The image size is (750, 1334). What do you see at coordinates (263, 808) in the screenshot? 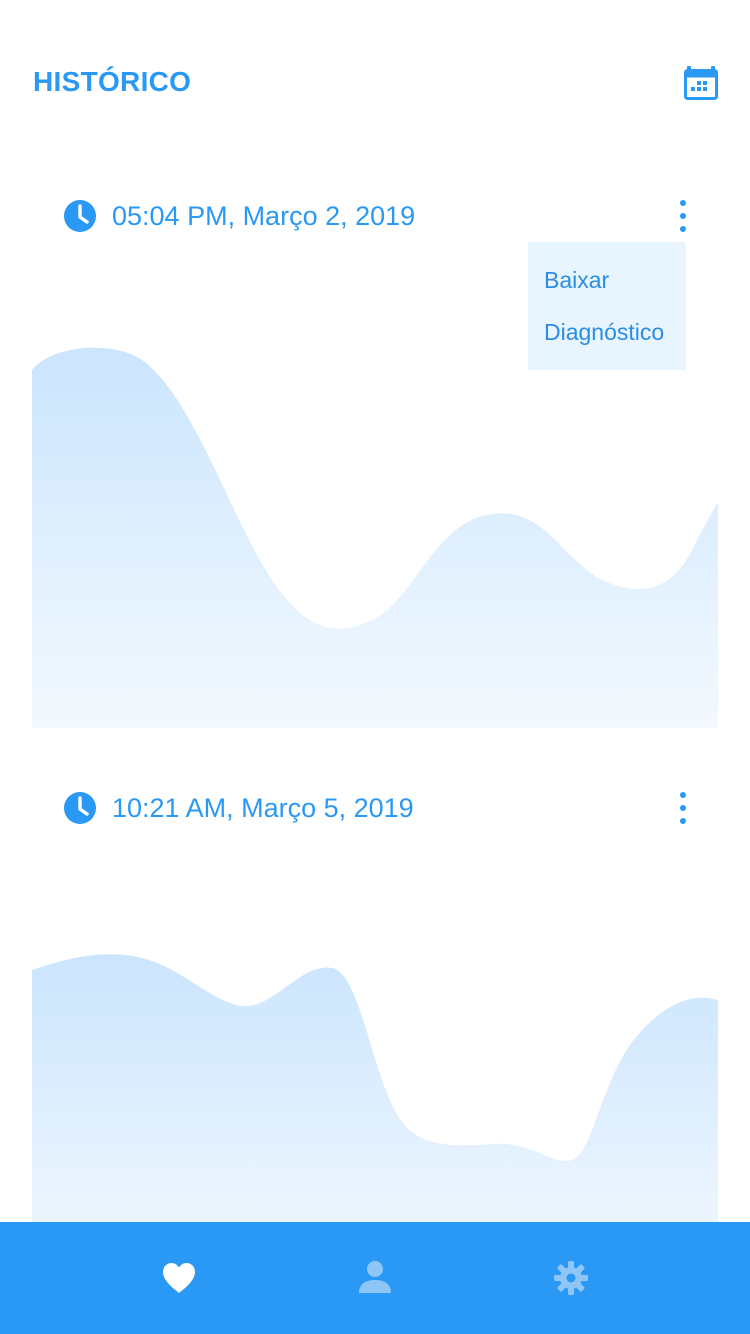
I see `record-timestamp: 10:21 AM, Março 5, 2019` at bounding box center [263, 808].